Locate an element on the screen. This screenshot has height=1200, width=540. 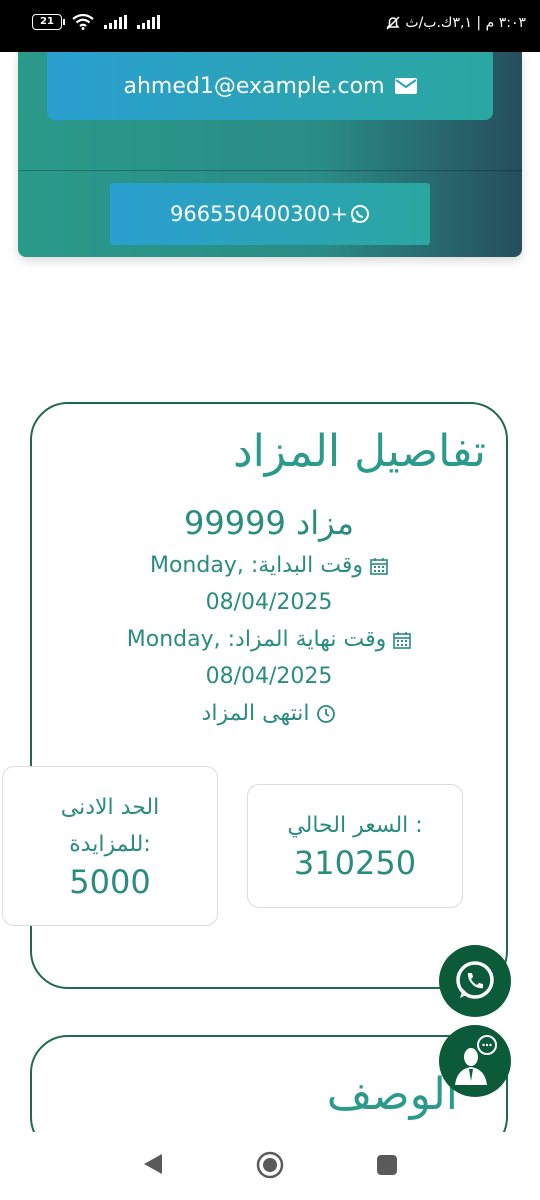
min-bid-box: الحد الادنى للمزايدة: 5000 is located at coordinates (110, 846).